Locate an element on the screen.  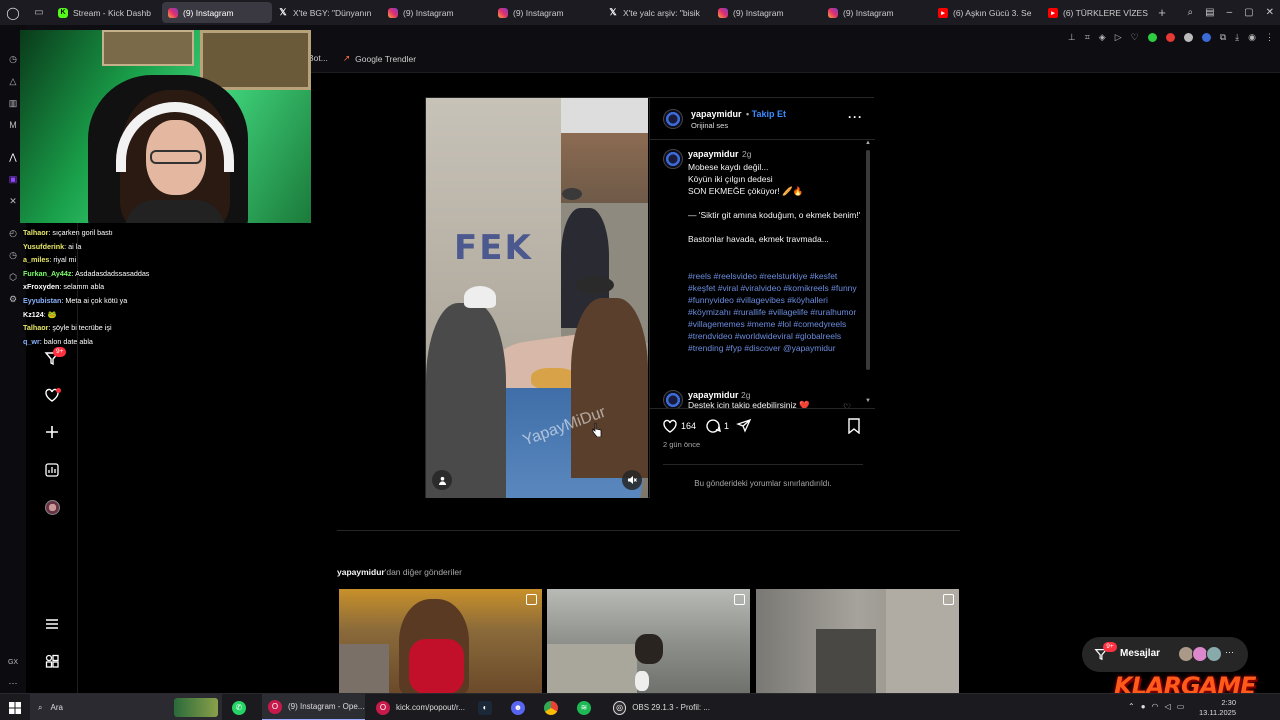
history-icon: ◴ is located at coordinates (13, 233).